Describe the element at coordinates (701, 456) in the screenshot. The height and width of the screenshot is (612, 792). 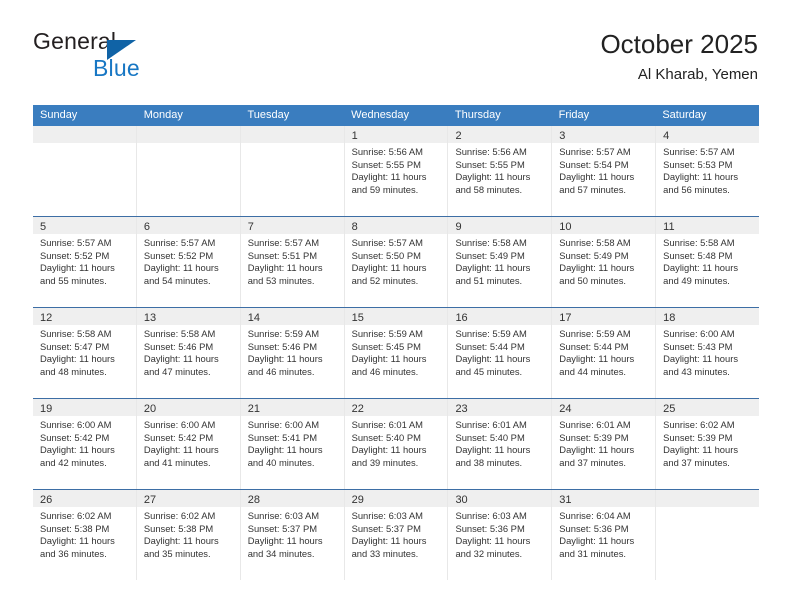
I see `daylight-text: Daylight: 11 hours and 37 minutes.` at that location.